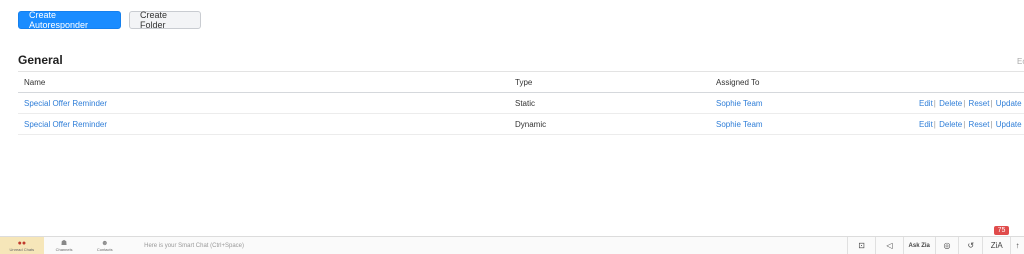 Image resolution: width=1024 pixels, height=254 pixels. What do you see at coordinates (165, 20) in the screenshot?
I see `create-folder-button: Create Folder` at bounding box center [165, 20].